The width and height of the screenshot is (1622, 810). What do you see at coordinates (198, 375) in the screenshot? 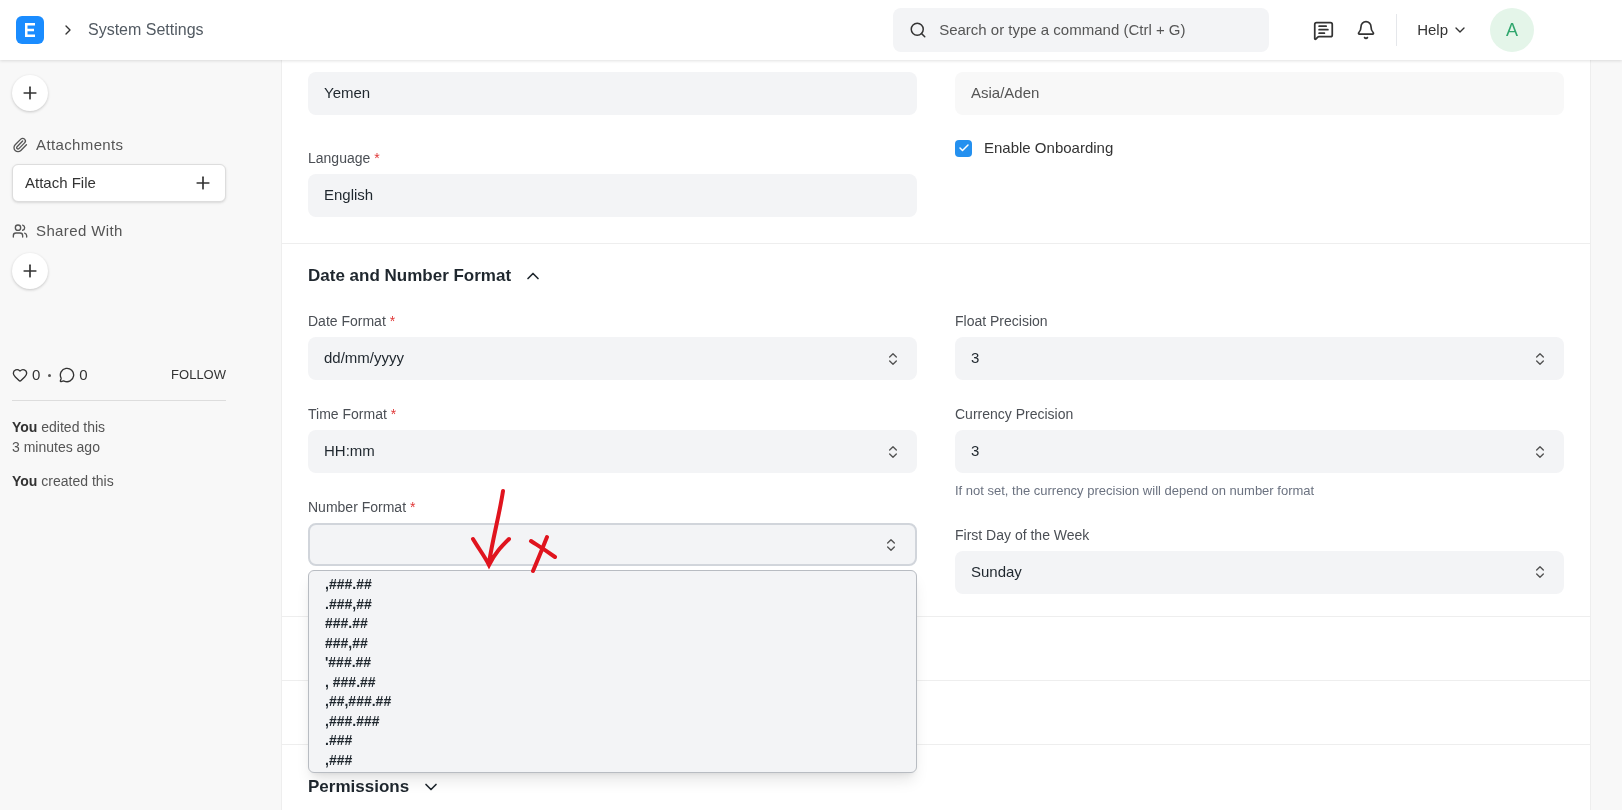
I see `follow-link: FOLLOW` at bounding box center [198, 375].